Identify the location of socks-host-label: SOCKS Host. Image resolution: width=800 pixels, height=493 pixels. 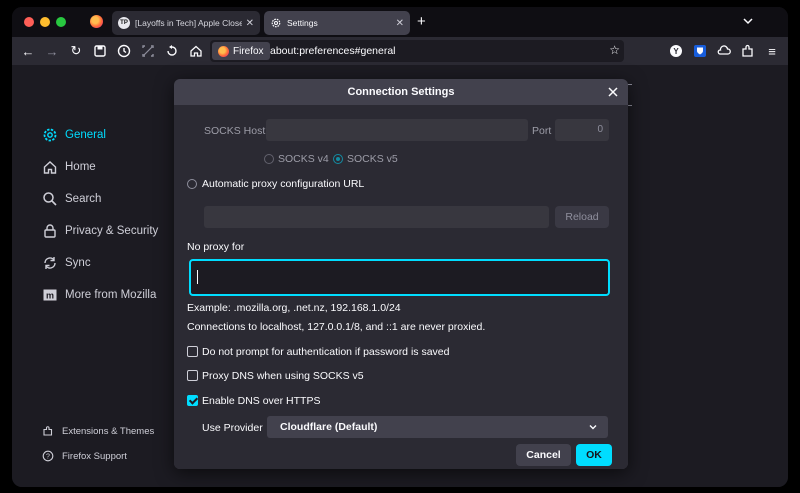
(235, 131).